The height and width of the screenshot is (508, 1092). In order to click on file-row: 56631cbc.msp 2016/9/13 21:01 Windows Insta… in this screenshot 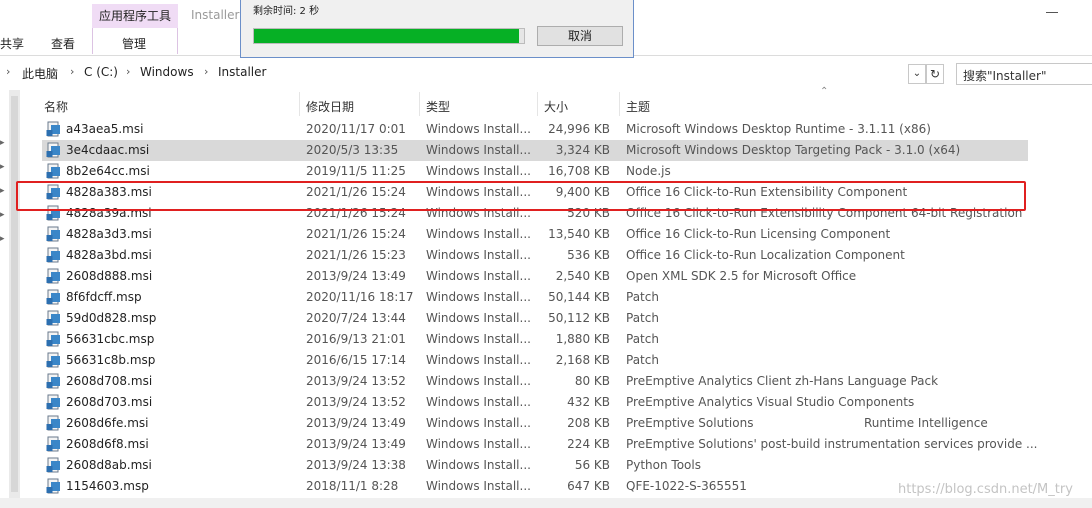, I will do `click(535, 339)`.